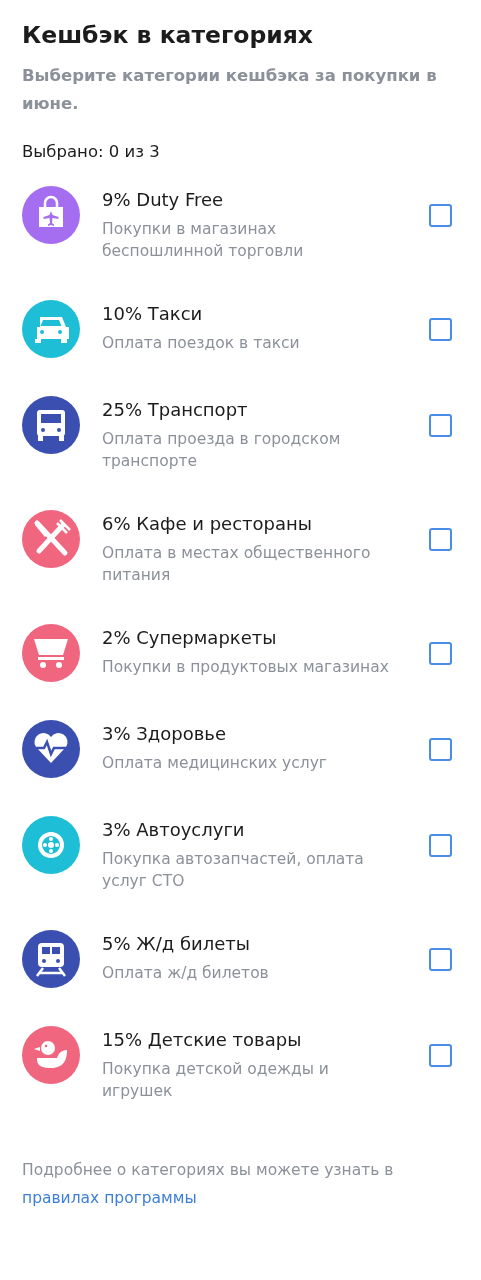 This screenshot has width=481, height=1280. Describe the element at coordinates (208, 1184) in the screenshot. I see `footer-note: Подробнее о категориях вы можете узнать в правилах программы` at that location.